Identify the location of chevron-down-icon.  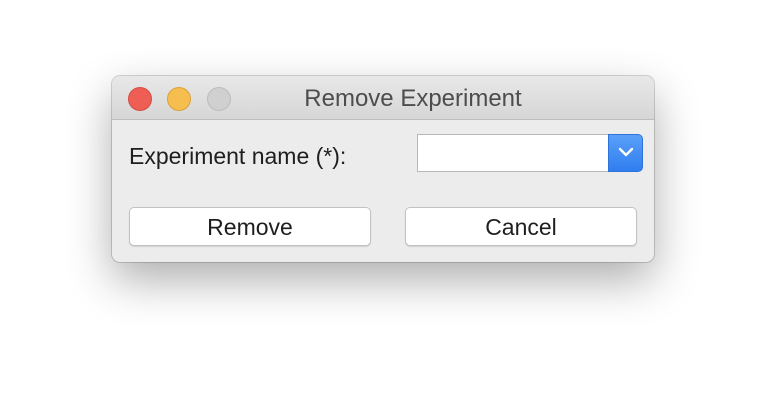
(626, 153).